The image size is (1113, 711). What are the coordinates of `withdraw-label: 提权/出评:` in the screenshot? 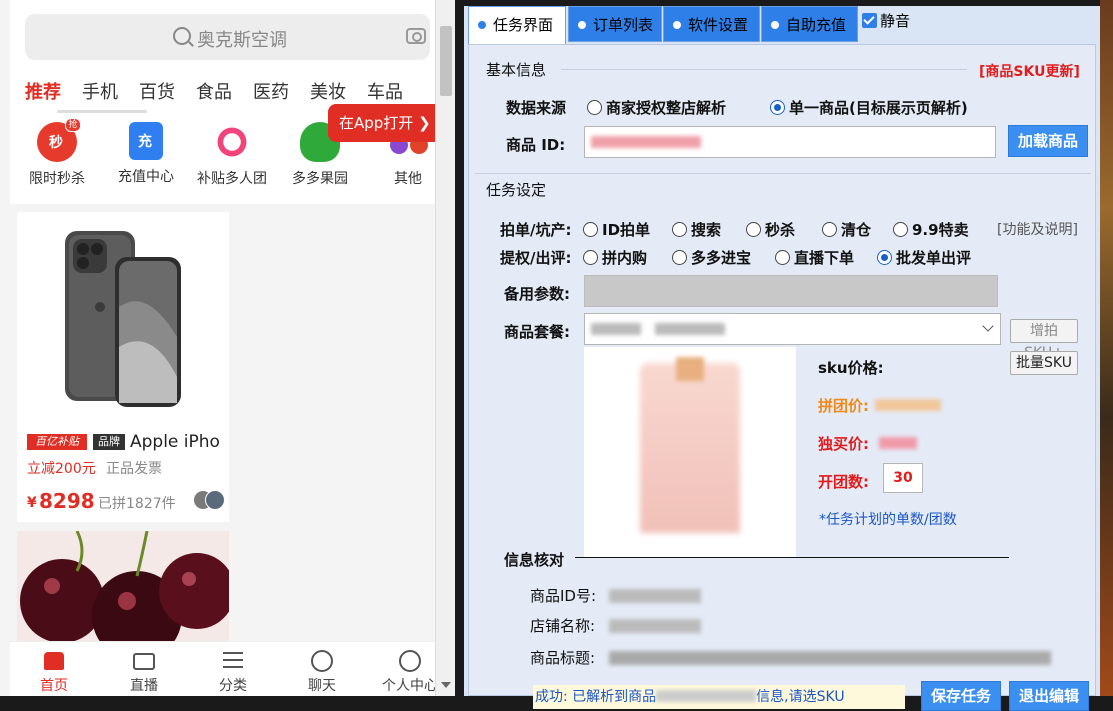 It's located at (536, 258).